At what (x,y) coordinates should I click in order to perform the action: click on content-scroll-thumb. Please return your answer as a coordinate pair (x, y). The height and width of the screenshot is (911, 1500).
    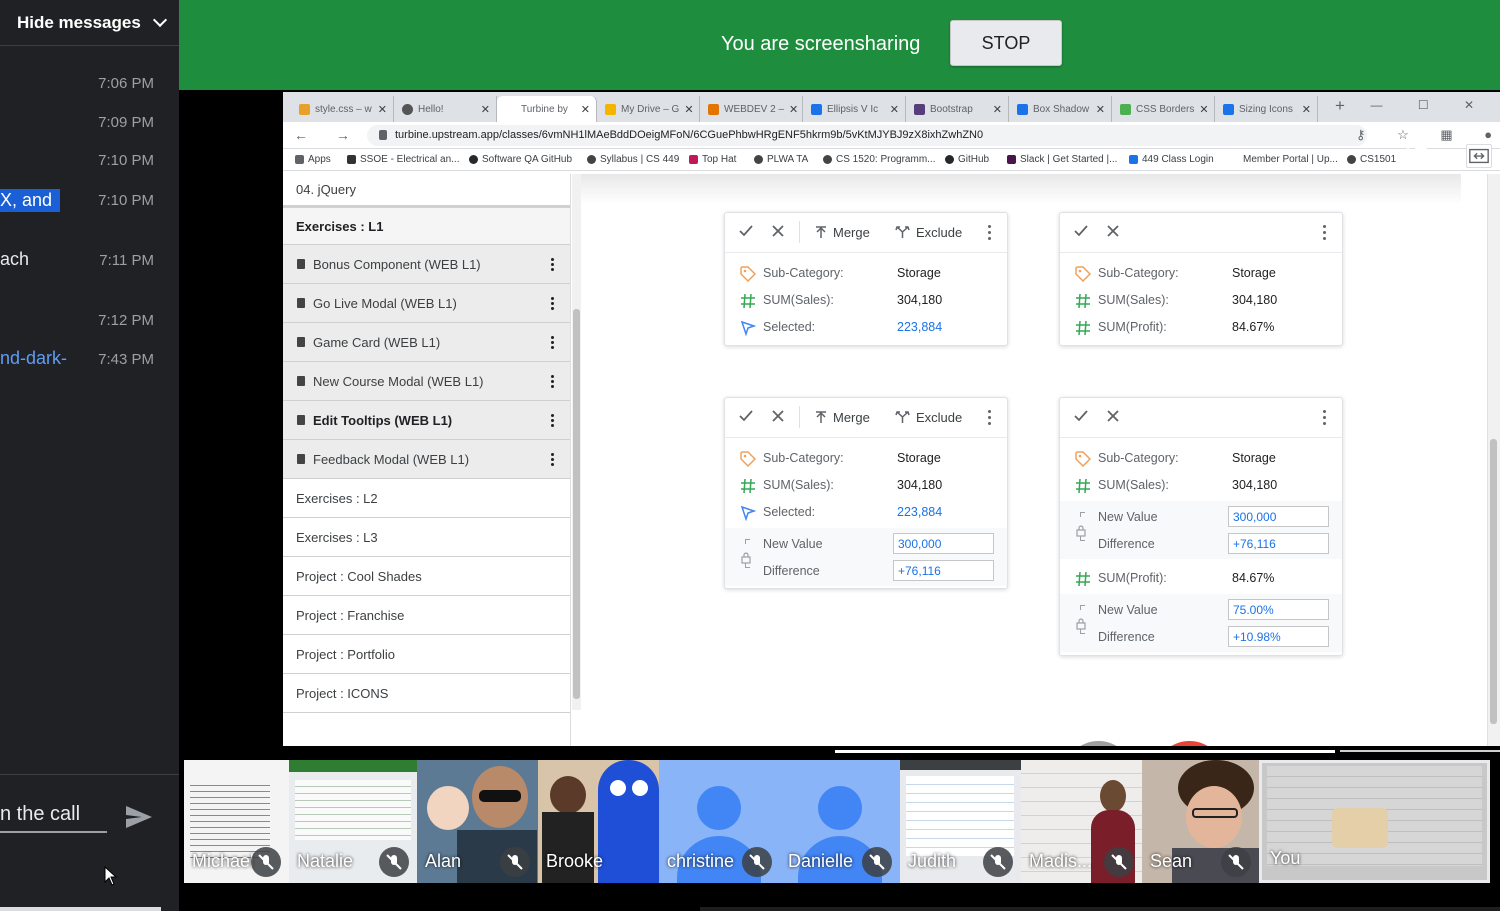
    Looking at the image, I should click on (1493, 581).